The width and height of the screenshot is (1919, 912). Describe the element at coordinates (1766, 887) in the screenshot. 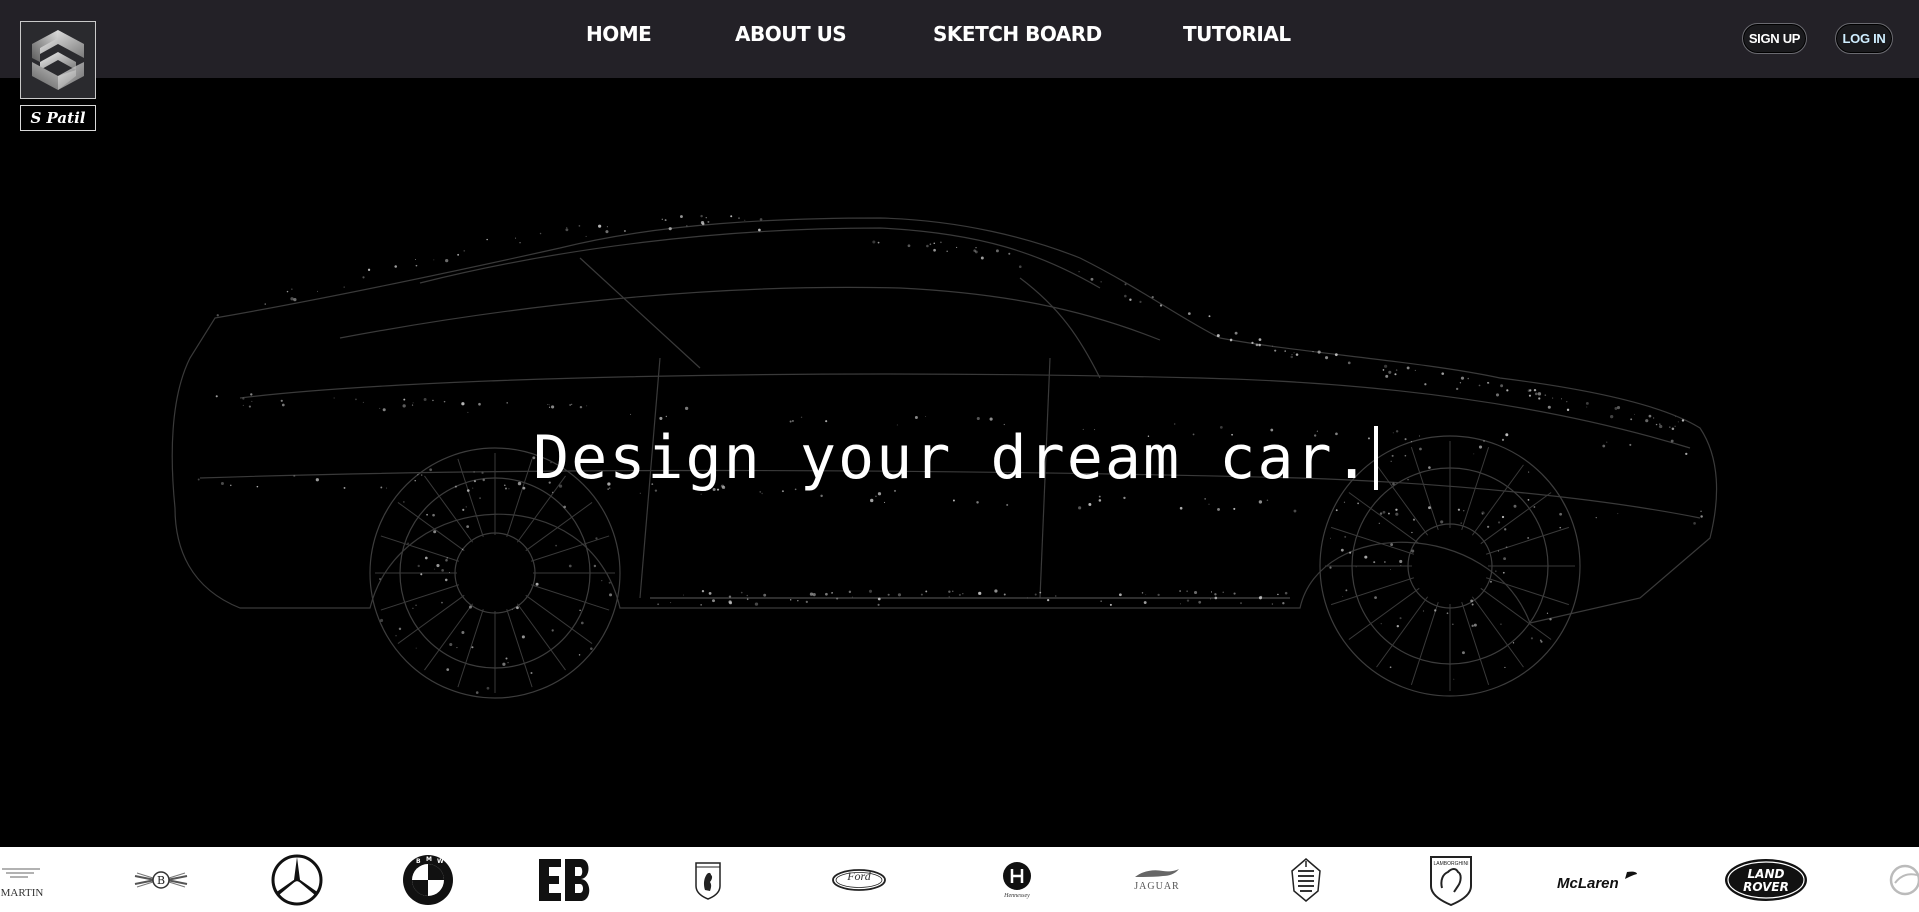

I see `svg-text: ROVER` at that location.